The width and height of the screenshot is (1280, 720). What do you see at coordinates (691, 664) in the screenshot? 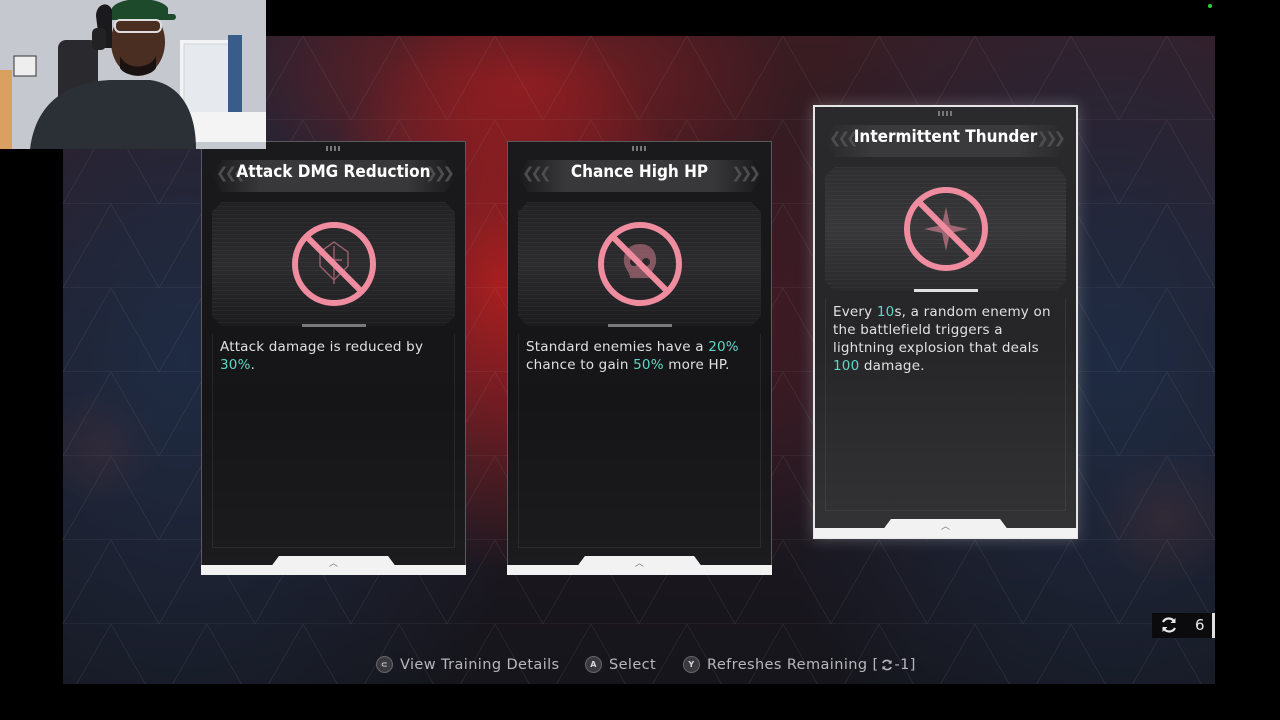
I see `y-button-icon: Y` at bounding box center [691, 664].